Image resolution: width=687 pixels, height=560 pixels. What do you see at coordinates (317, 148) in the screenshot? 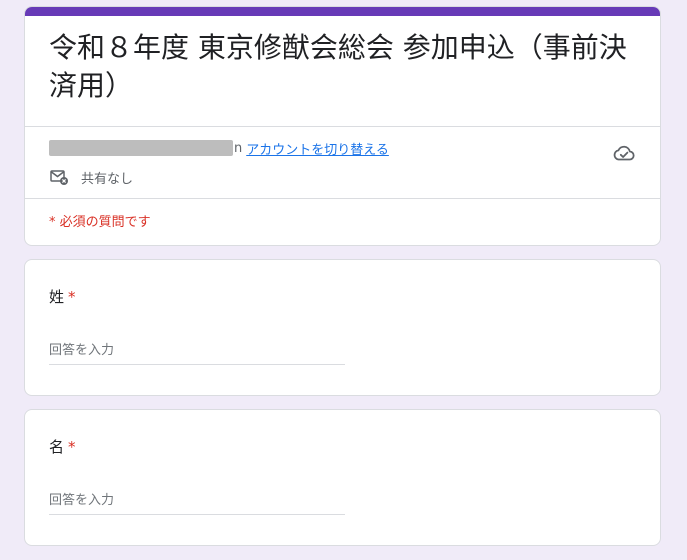
I see `switch-account-link: アカウントを切り替える` at bounding box center [317, 148].